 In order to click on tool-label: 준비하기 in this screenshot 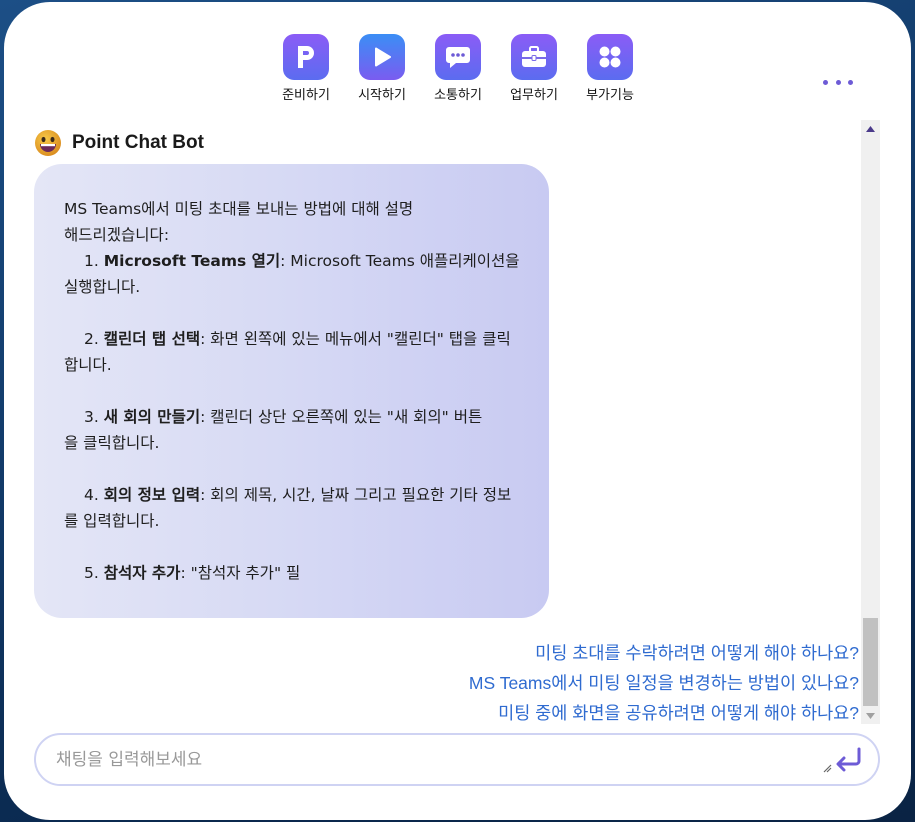, I will do `click(306, 95)`.